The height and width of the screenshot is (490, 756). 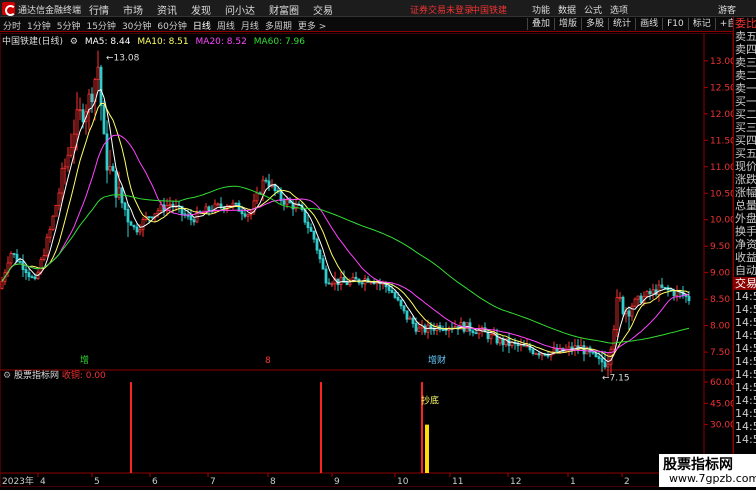 What do you see at coordinates (278, 25) in the screenshot?
I see `tab-multi-period: 多周期` at bounding box center [278, 25].